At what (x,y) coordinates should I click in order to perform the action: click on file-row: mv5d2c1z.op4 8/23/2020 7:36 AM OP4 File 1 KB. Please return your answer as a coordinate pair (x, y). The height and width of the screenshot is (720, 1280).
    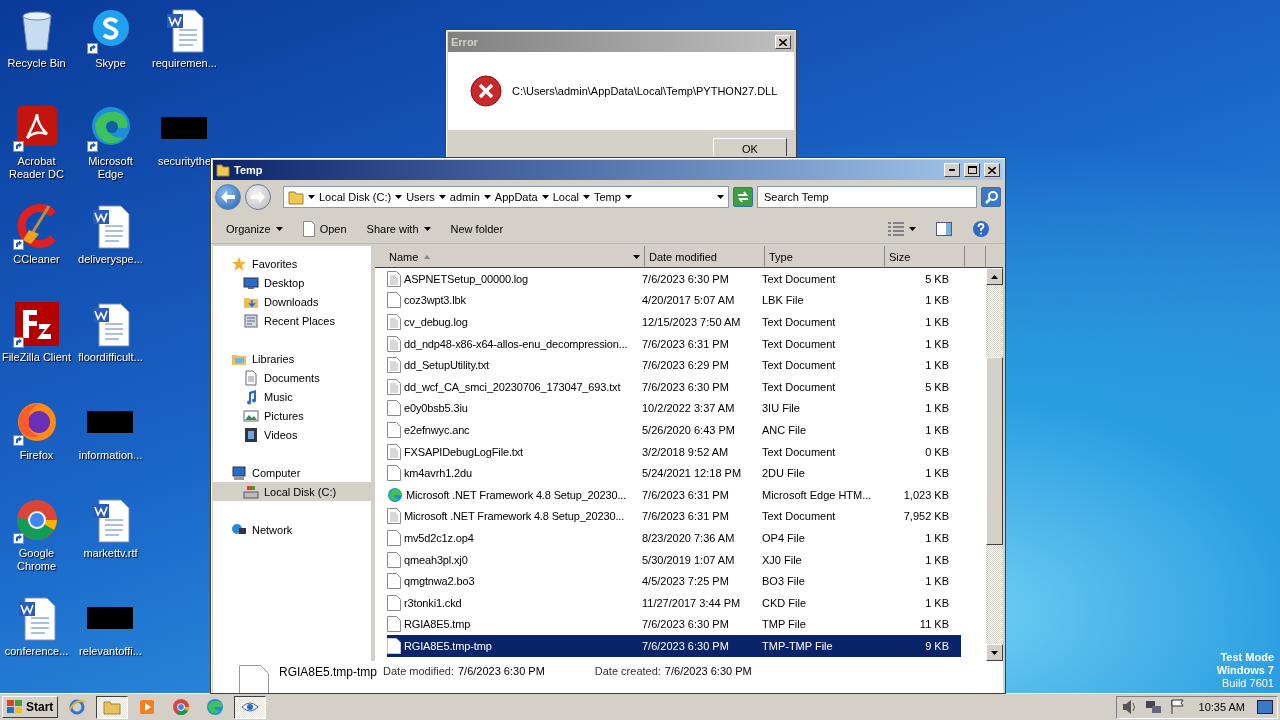
    Looking at the image, I should click on (674, 538).